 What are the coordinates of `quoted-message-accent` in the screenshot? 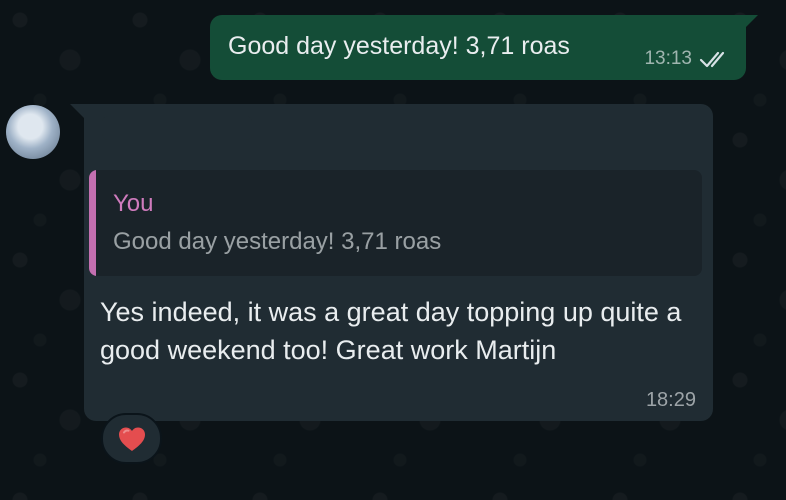 It's located at (92, 223).